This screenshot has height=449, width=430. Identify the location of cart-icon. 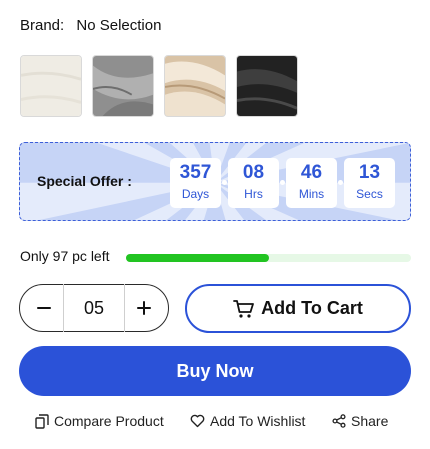
(244, 308).